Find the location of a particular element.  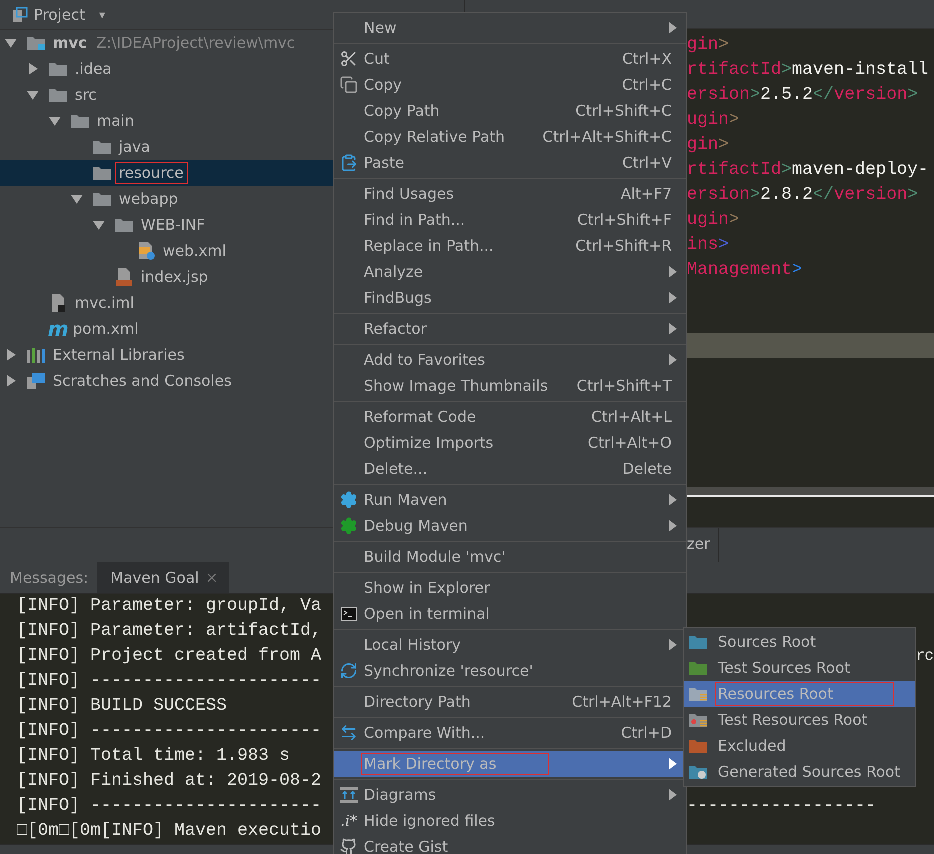

menu-item: Delete... Delete is located at coordinates (510, 469).